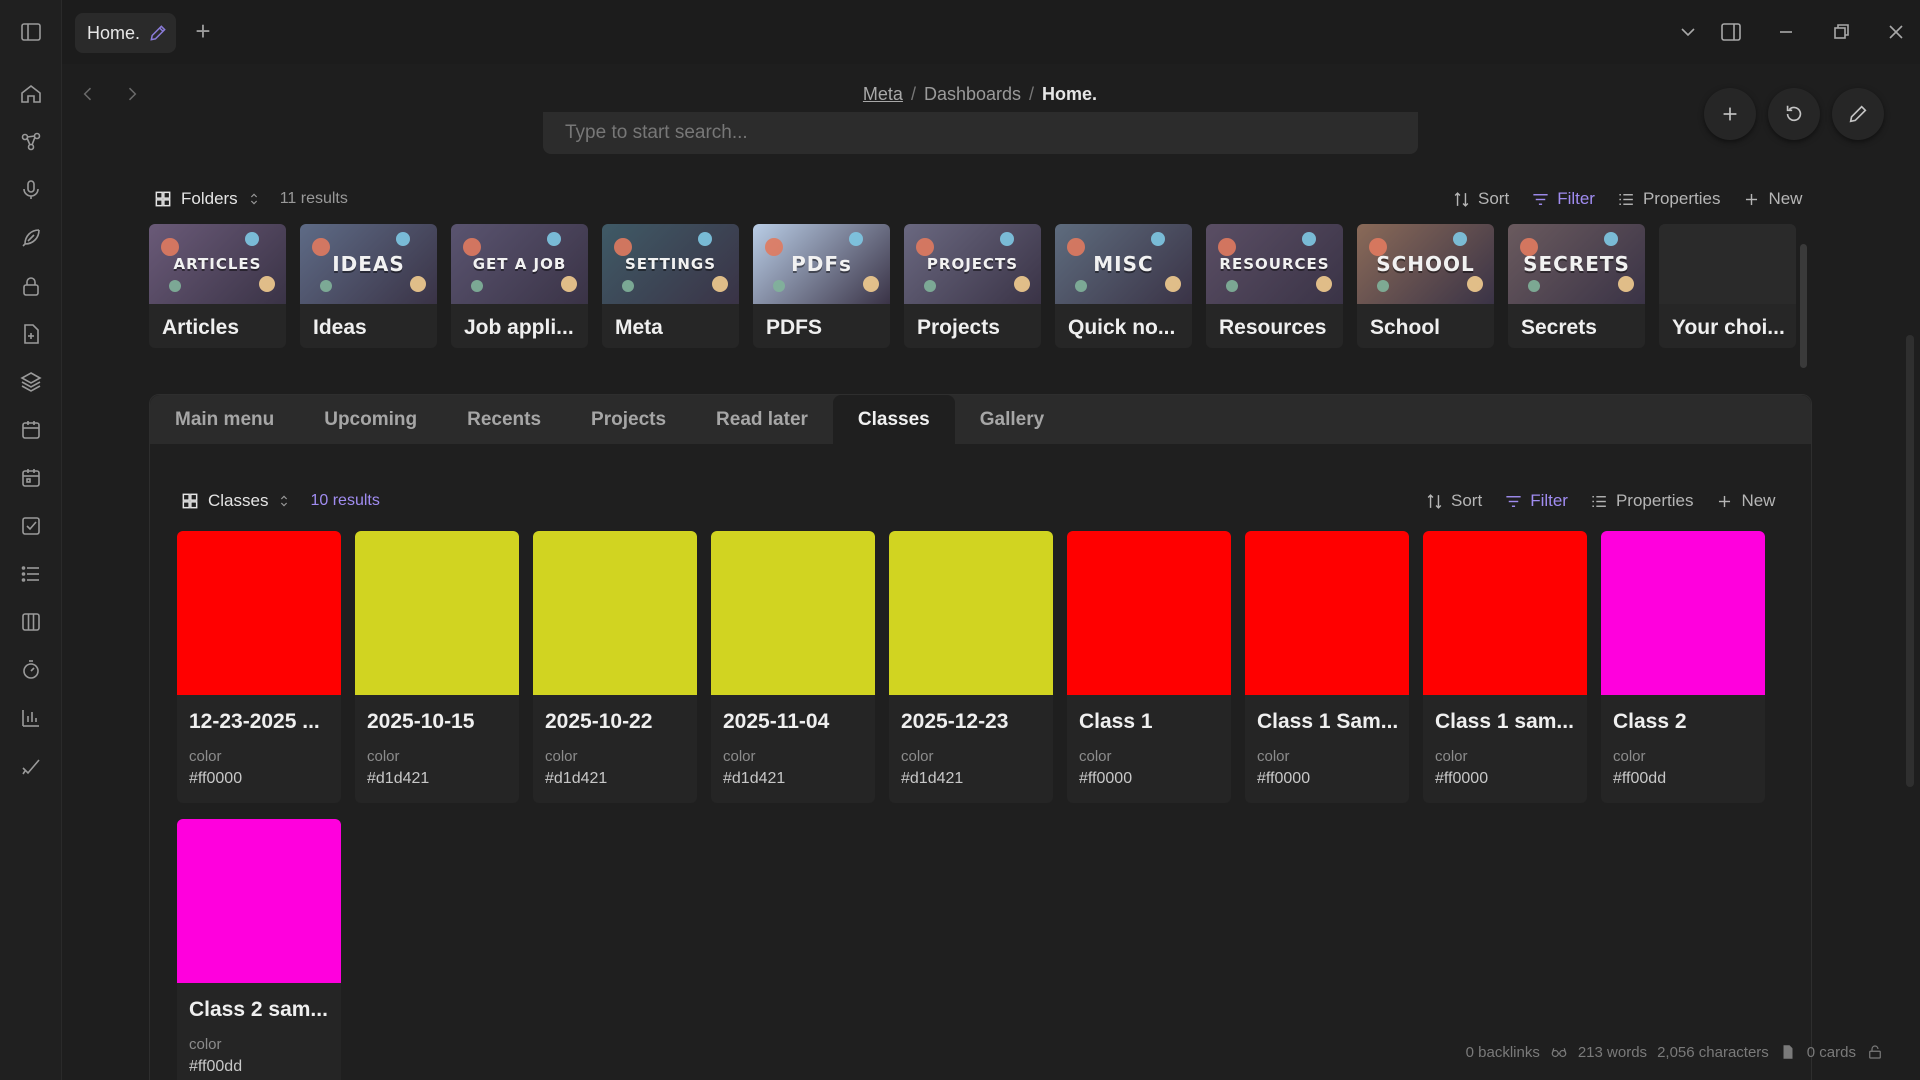 Image resolution: width=1920 pixels, height=1080 pixels. What do you see at coordinates (1274, 286) in the screenshot?
I see `folder-card: RESOURCES Resources` at bounding box center [1274, 286].